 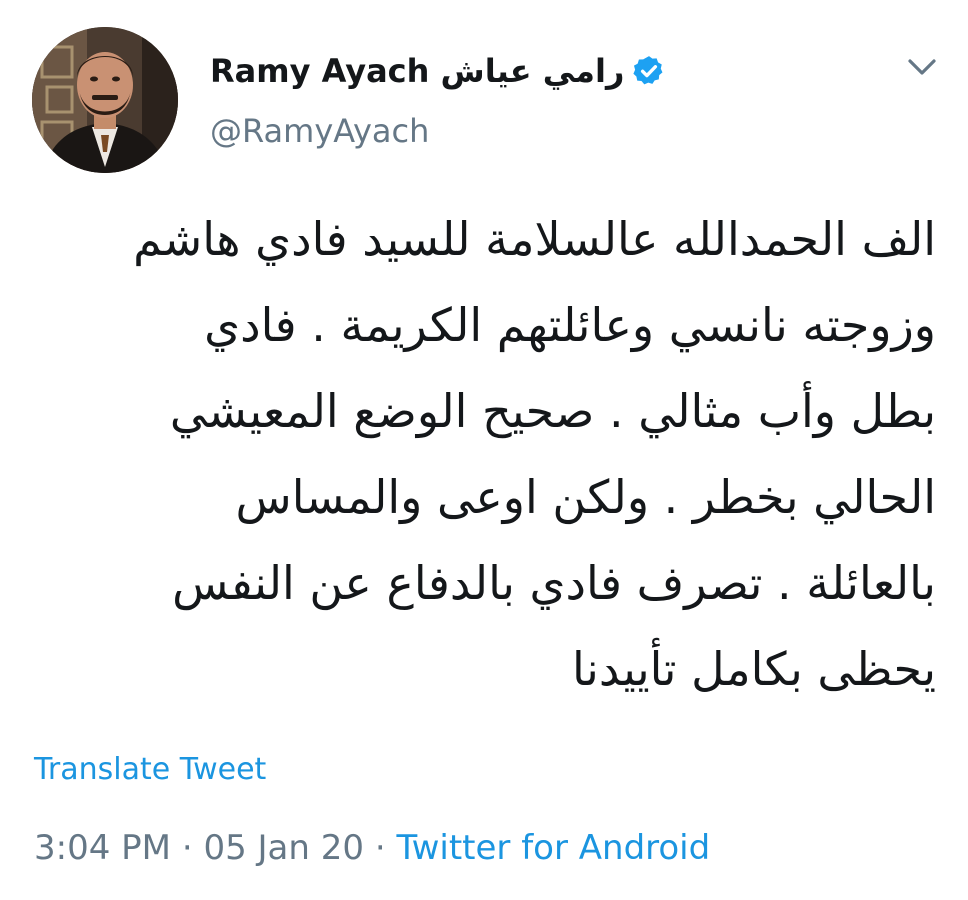 What do you see at coordinates (417, 71) in the screenshot?
I see `display-name: Ramy Ayach رامي عياش` at bounding box center [417, 71].